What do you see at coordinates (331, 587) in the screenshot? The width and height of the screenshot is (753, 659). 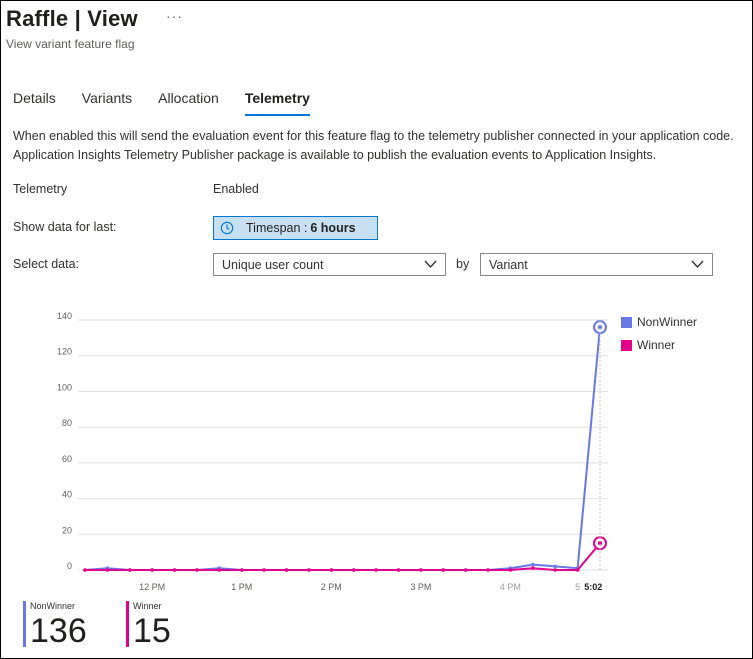 I see `x-tick-label: 2 PM` at bounding box center [331, 587].